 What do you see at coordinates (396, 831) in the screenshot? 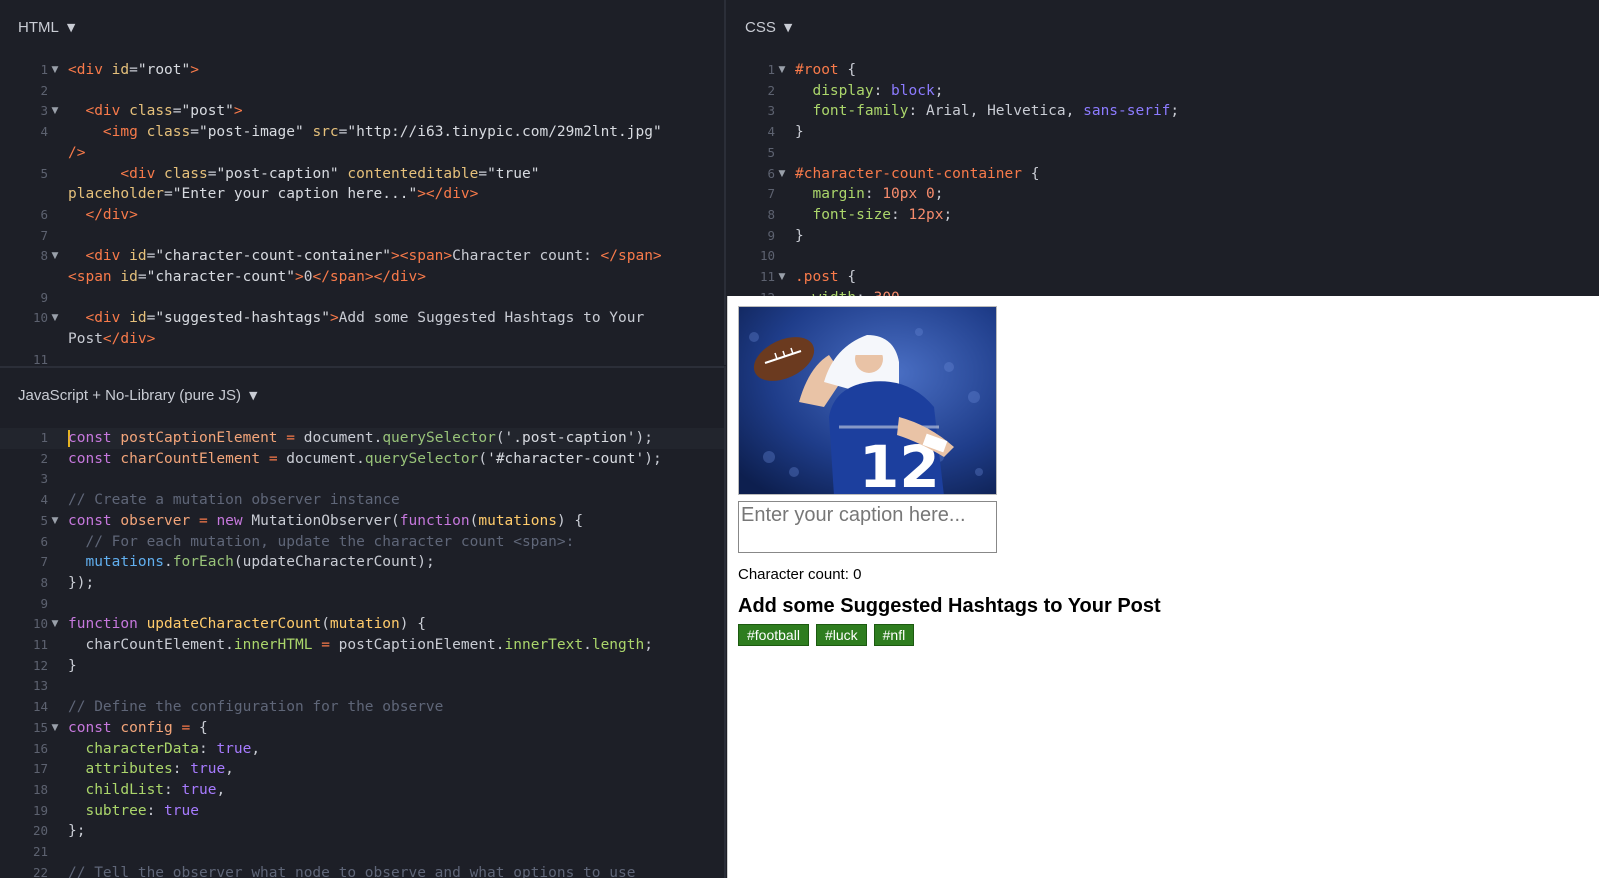
I see `code-text: };` at bounding box center [396, 831].